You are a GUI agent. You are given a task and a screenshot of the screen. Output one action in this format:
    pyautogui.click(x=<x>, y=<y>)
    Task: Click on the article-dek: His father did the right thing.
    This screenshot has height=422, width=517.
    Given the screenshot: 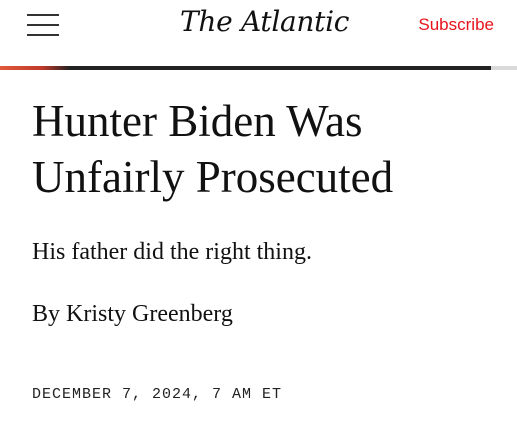 What is the action you would take?
    pyautogui.click(x=172, y=252)
    